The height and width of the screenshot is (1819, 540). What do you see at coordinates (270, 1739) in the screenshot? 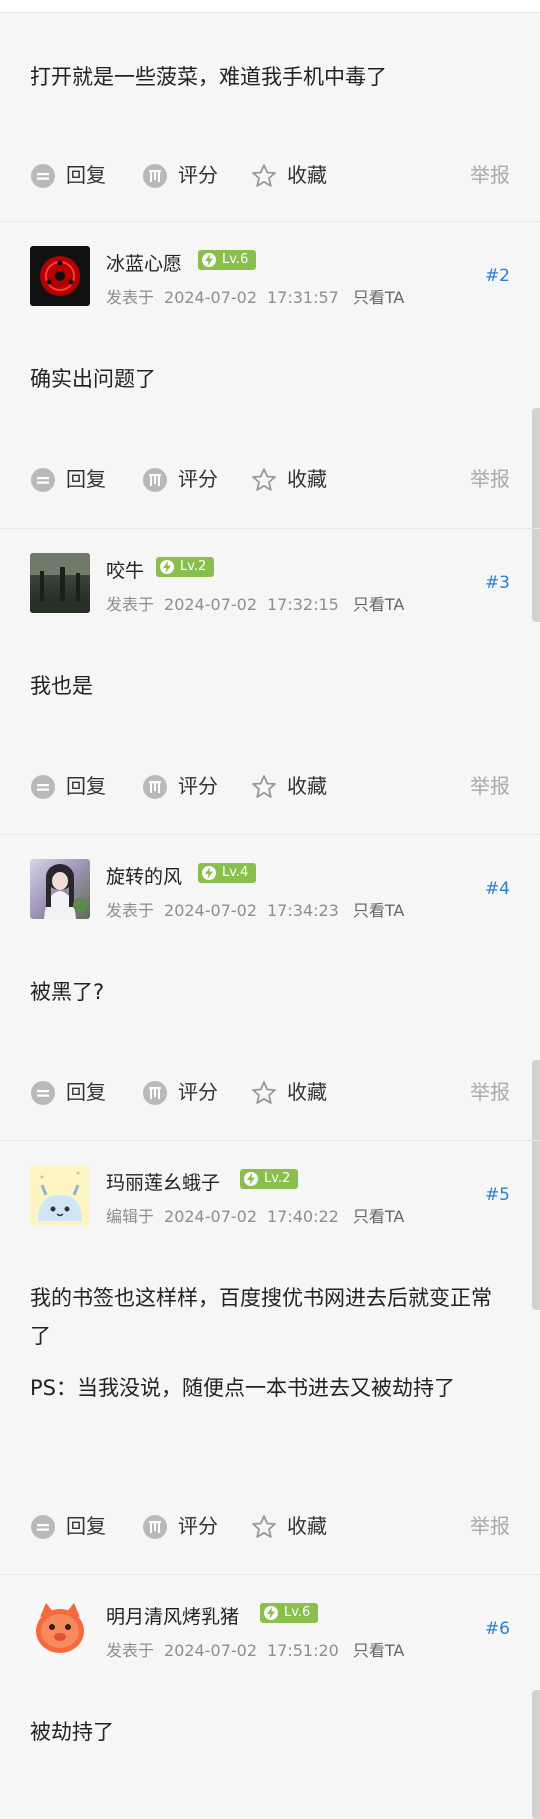
I see `post-content: 被劫持了` at bounding box center [270, 1739].